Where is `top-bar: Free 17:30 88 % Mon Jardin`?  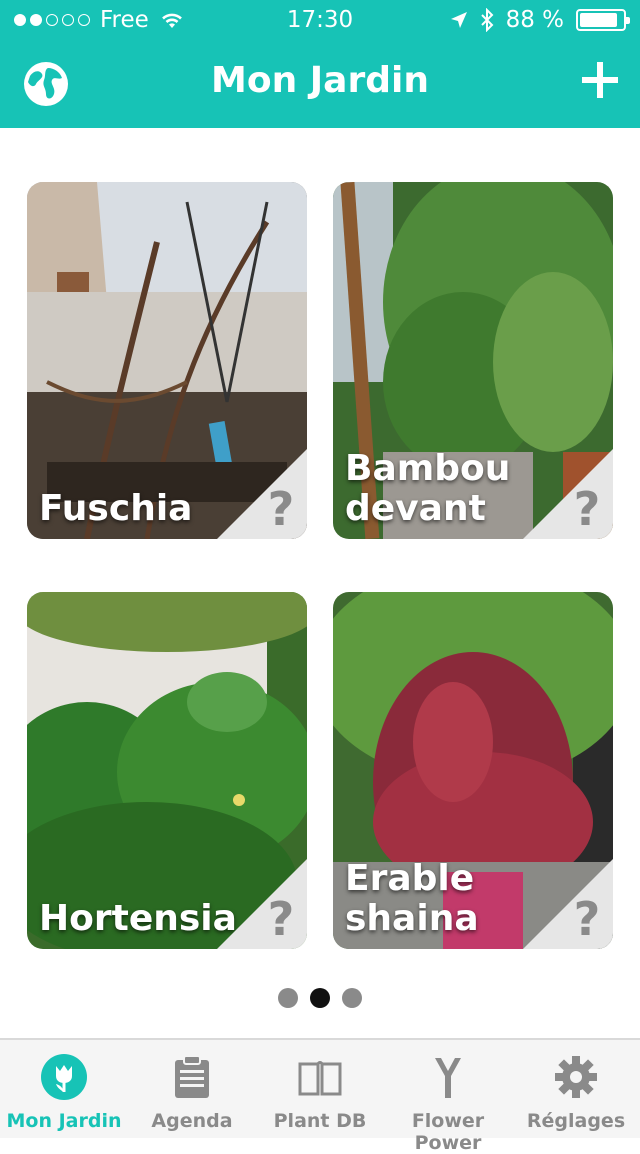
top-bar: Free 17:30 88 % Mon Jardin is located at coordinates (320, 64).